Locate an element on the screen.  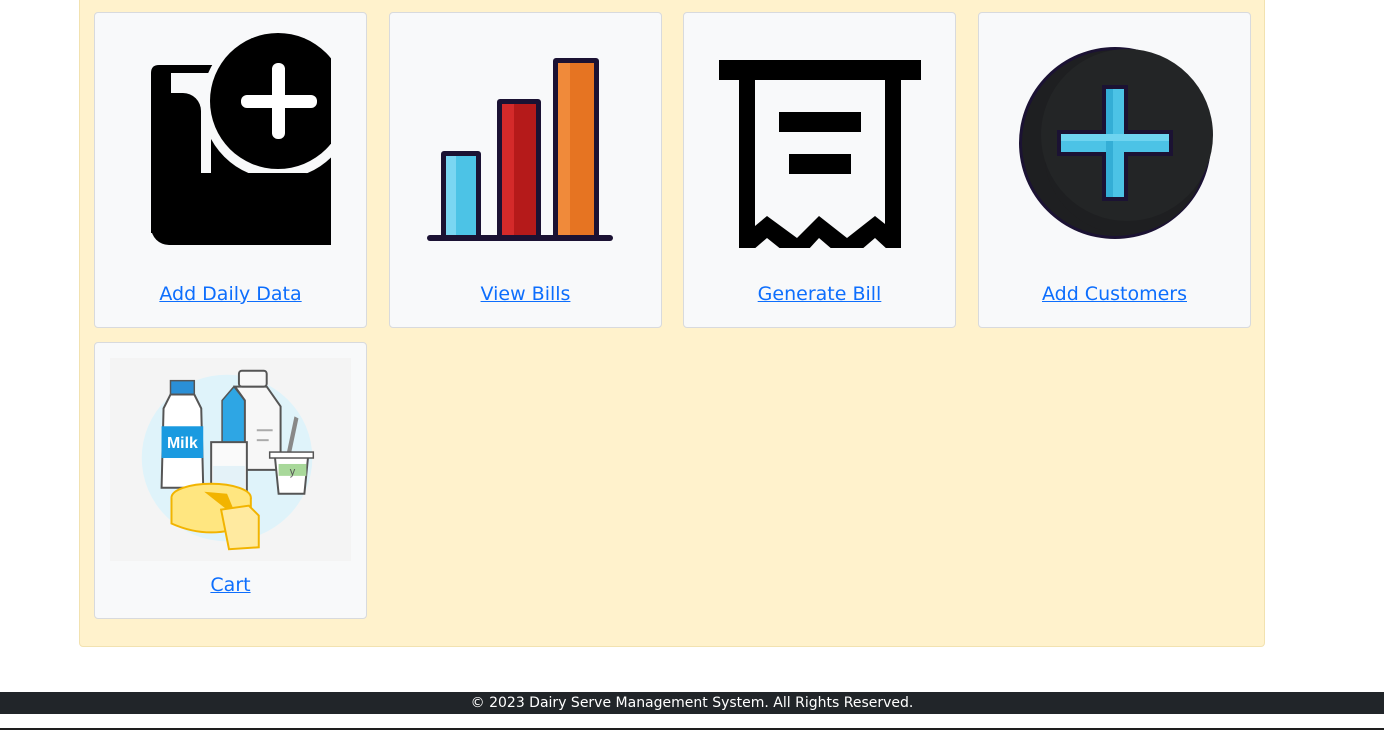
card-add-customers: Add Customers is located at coordinates (1114, 170).